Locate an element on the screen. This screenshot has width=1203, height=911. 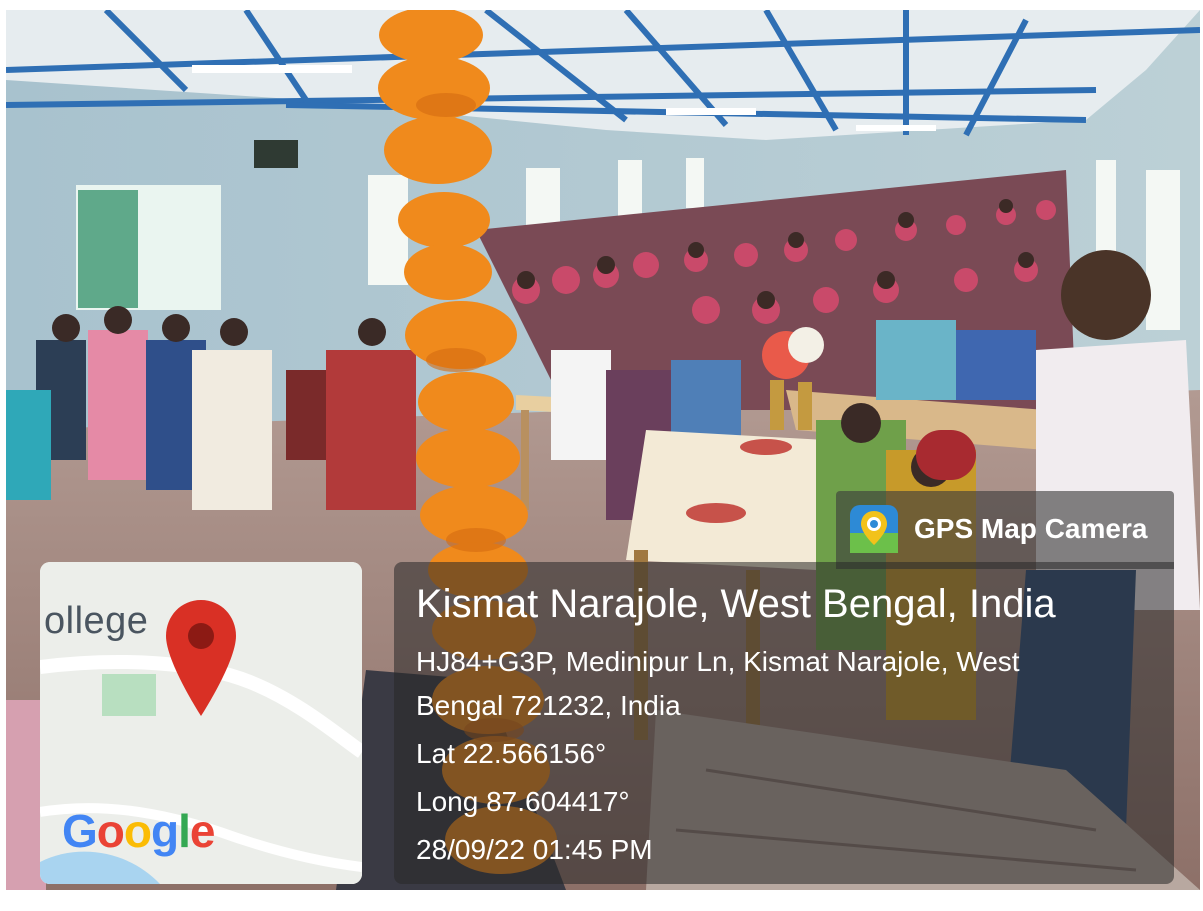
location-title: Kismat Narajole, West Bengal, India is located at coordinates (736, 604).